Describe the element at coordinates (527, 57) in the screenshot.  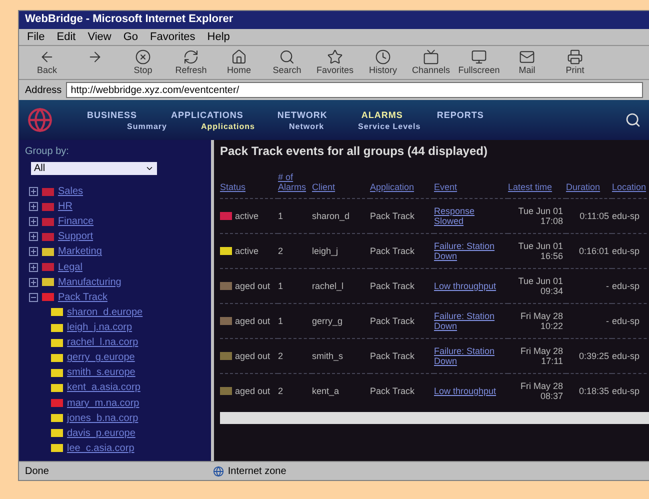
I see `mail-icon` at that location.